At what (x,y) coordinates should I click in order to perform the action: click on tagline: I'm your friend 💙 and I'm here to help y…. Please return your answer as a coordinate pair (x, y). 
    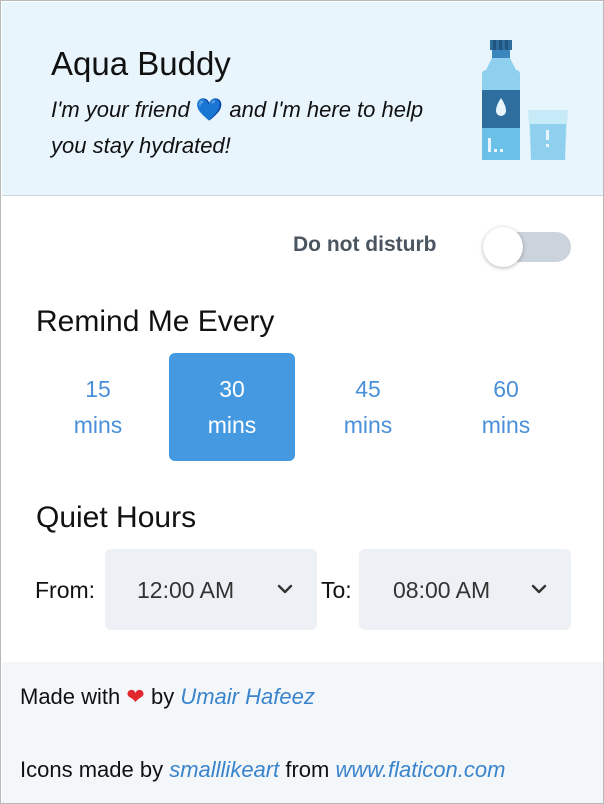
    Looking at the image, I should click on (251, 128).